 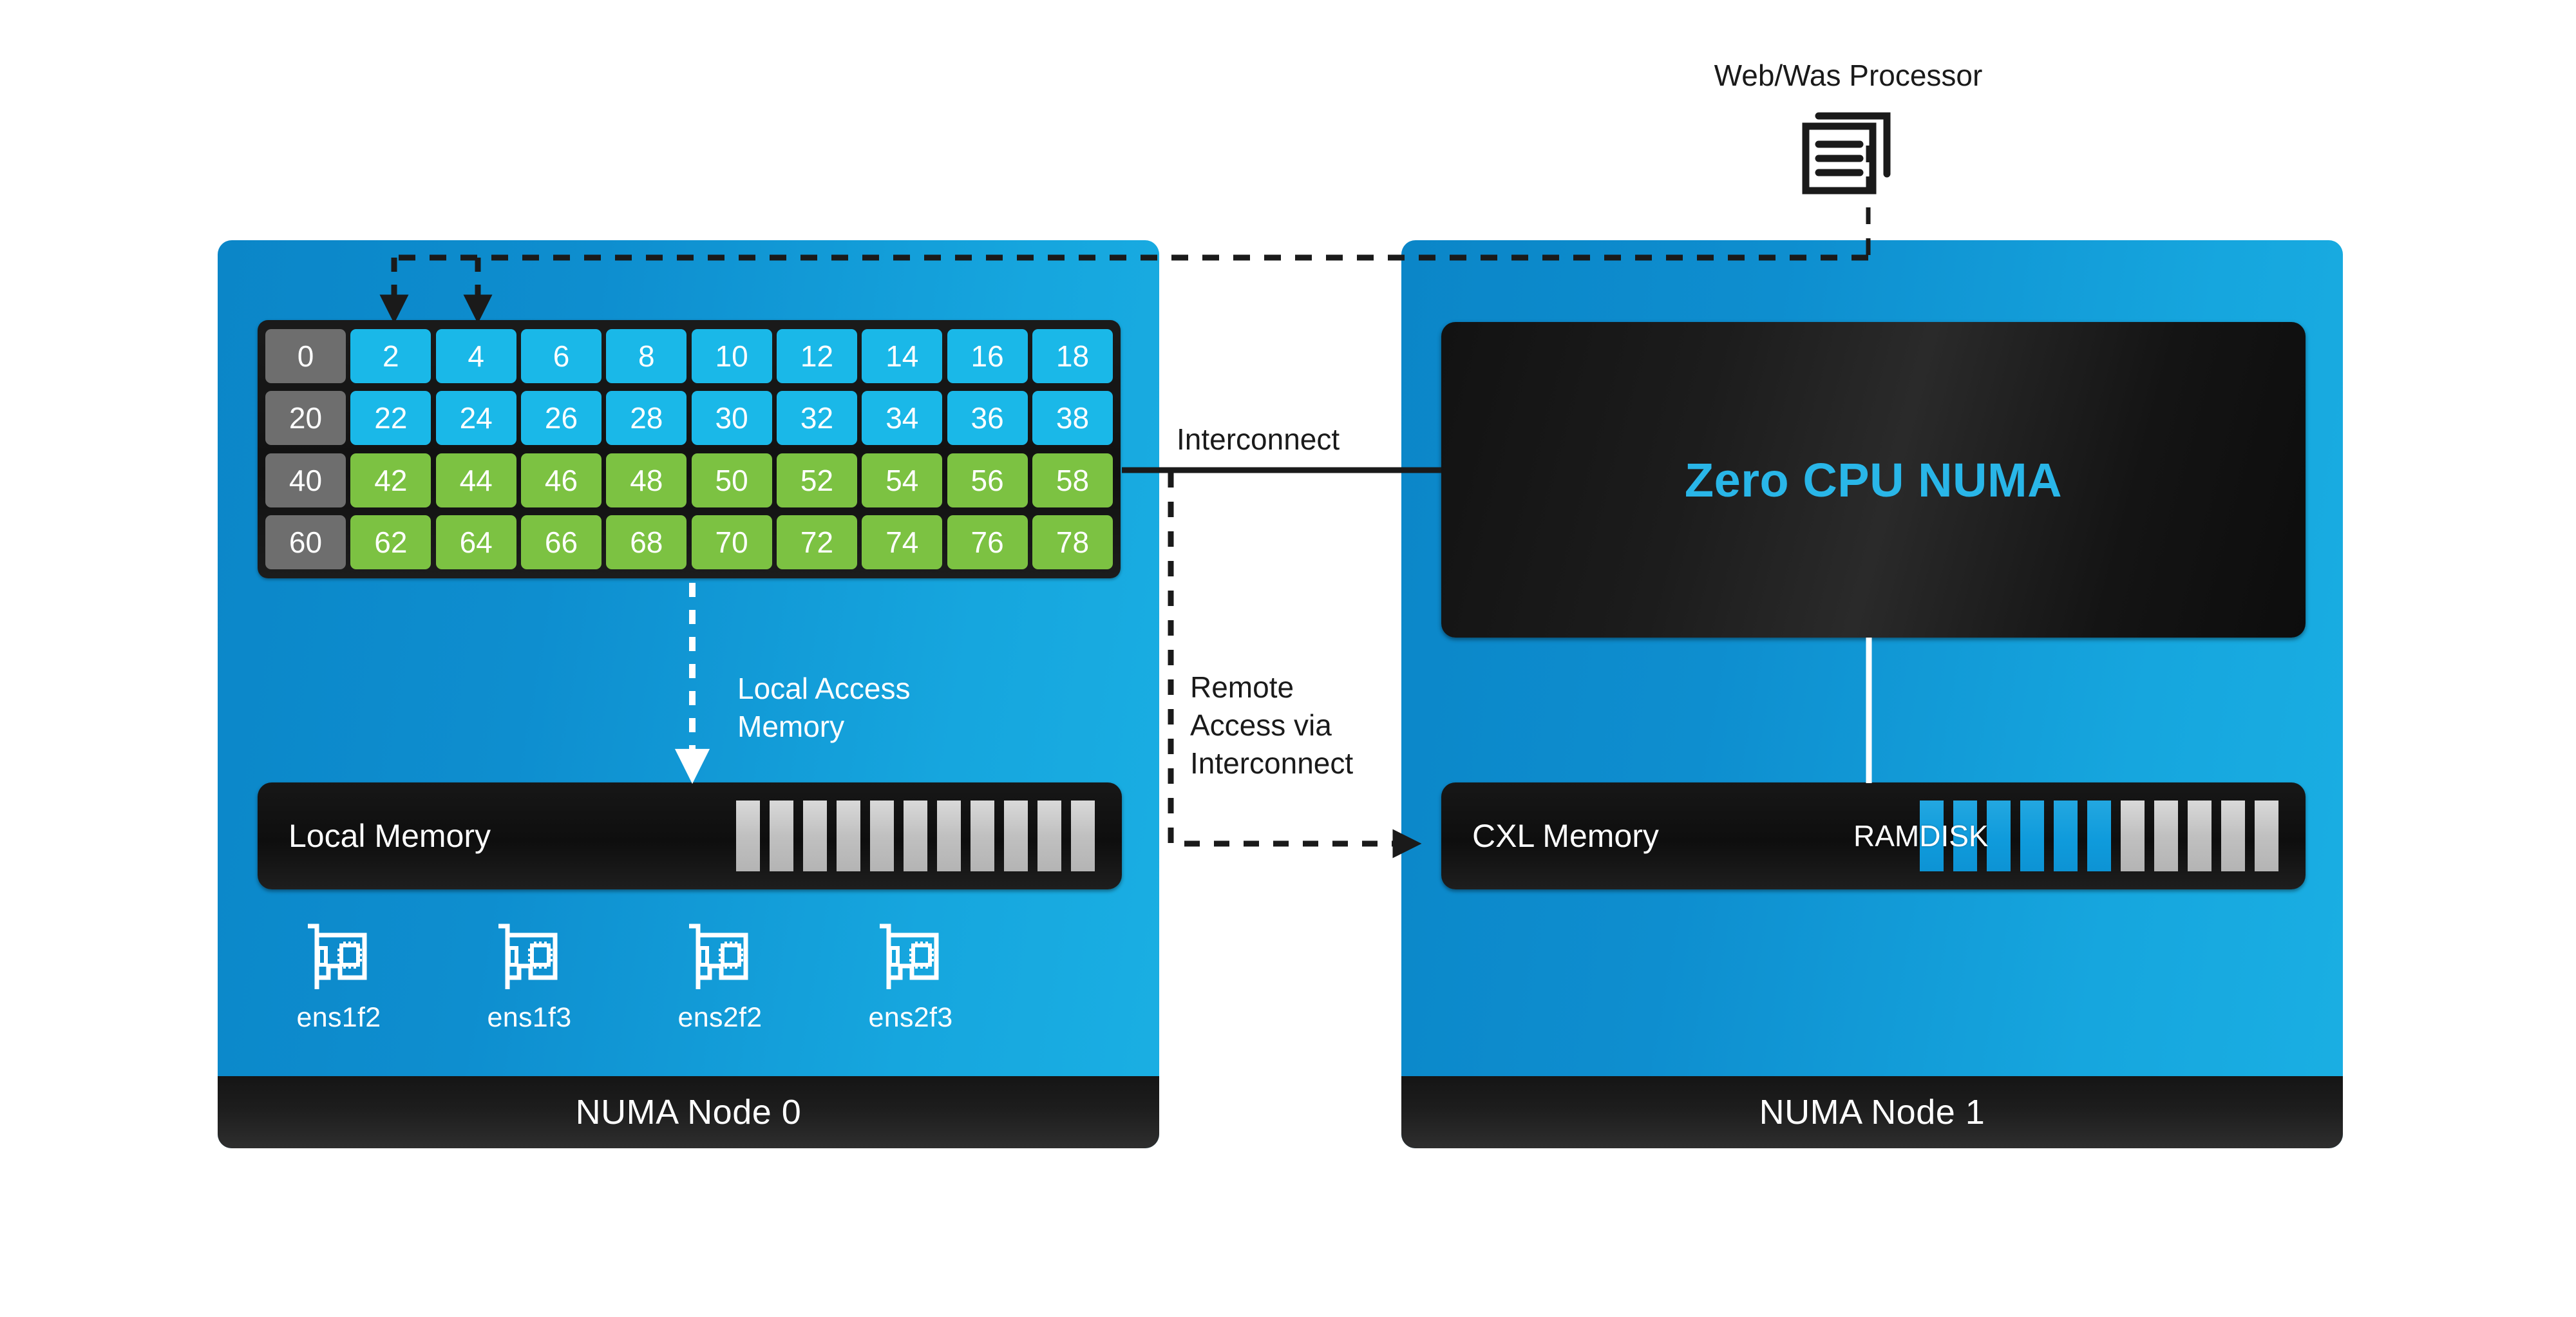 I want to click on interconnect-label: Interconnect, so click(x=1258, y=439).